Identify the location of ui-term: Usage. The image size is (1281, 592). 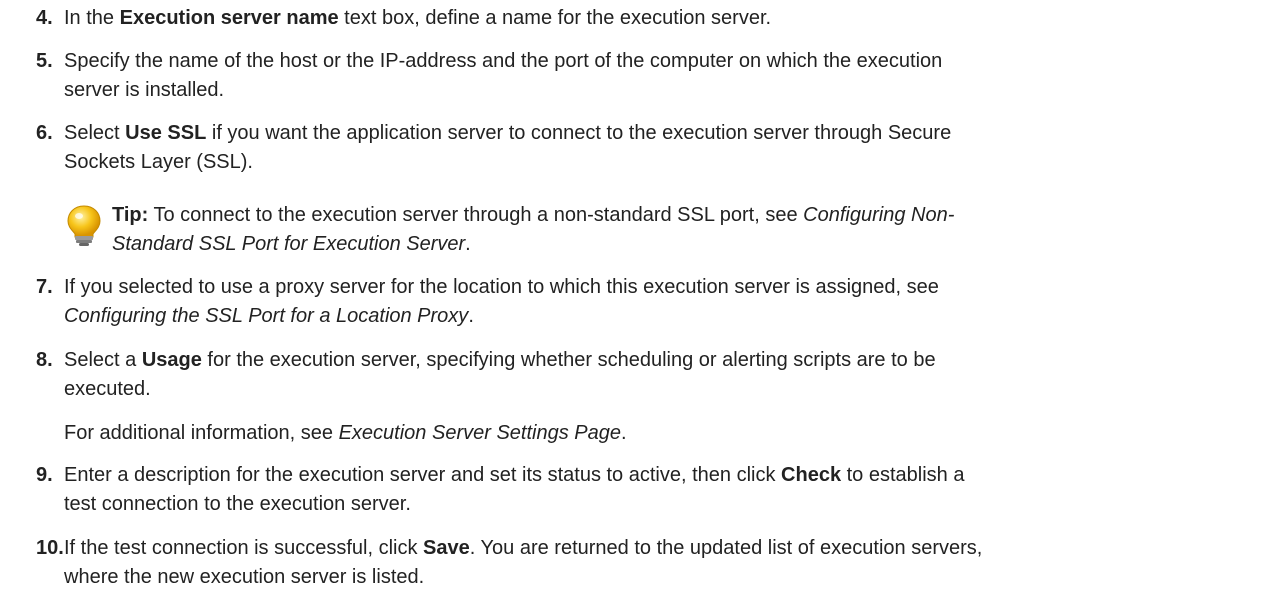
(171, 360).